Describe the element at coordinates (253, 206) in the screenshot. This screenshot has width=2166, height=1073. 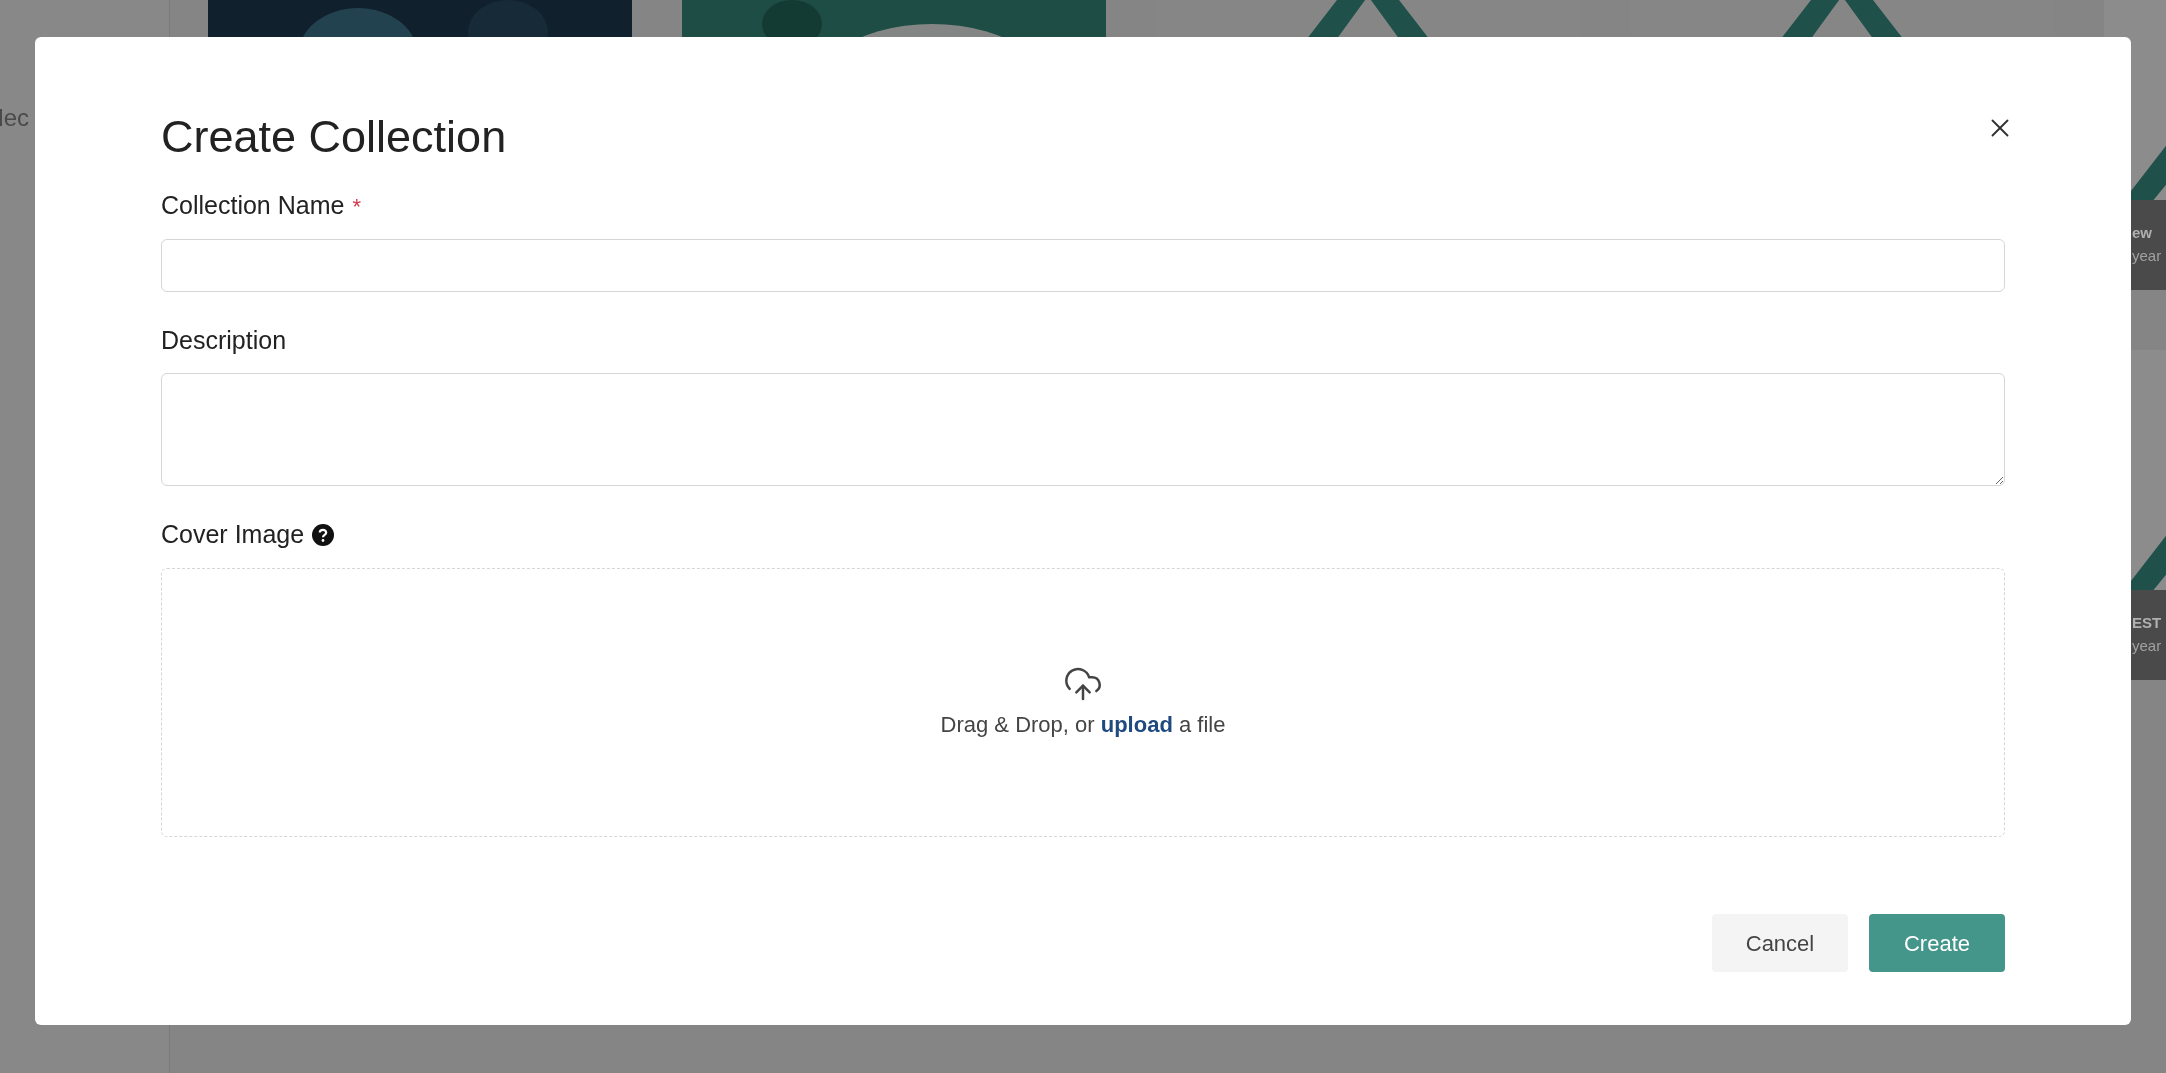
I see `field-label: Collection Name` at that location.